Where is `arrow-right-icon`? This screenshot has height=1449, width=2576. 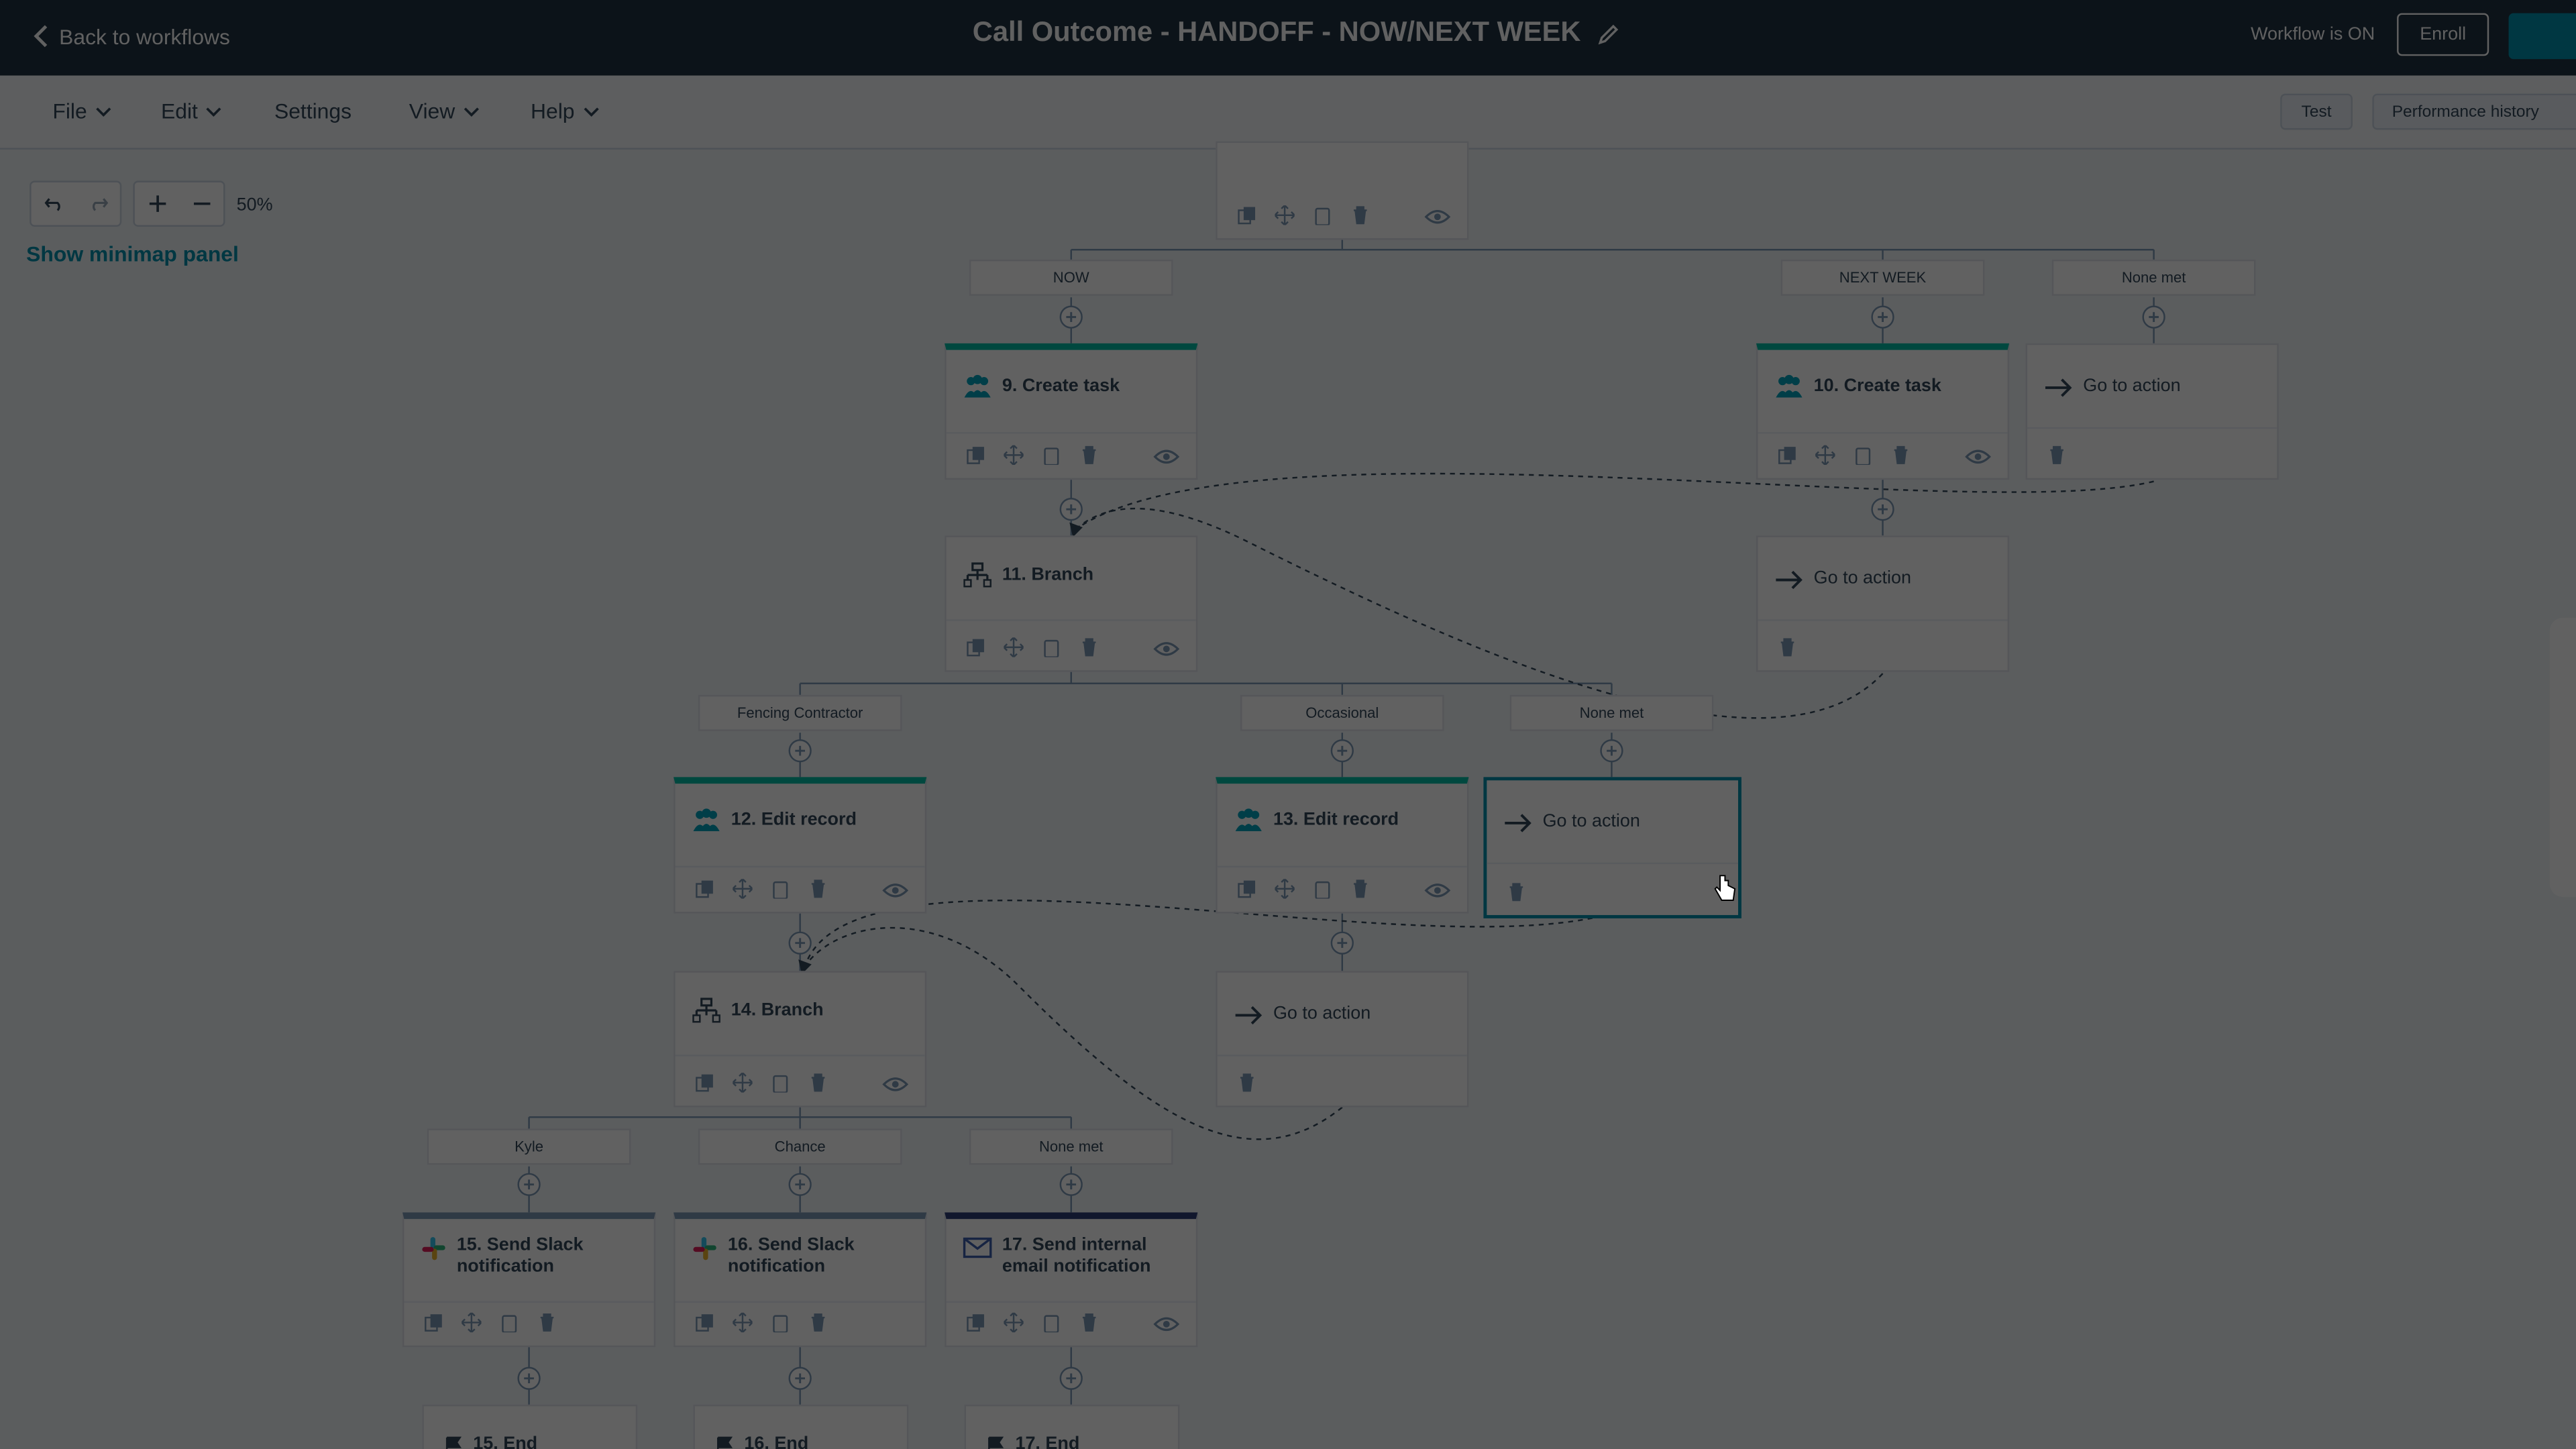 arrow-right-icon is located at coordinates (2059, 386).